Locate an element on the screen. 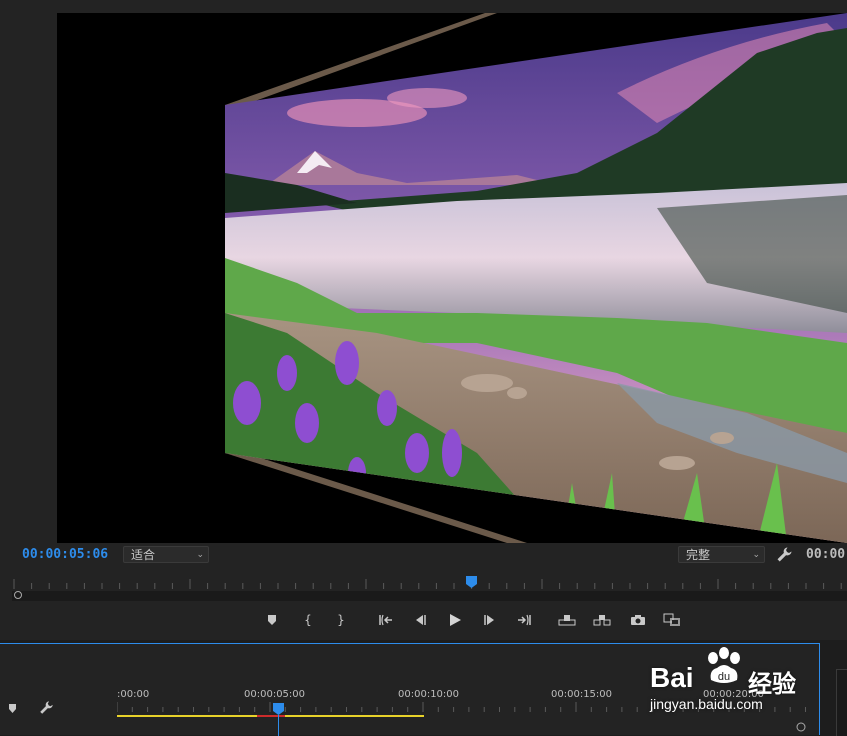  compare-view-button is located at coordinates (672, 620).